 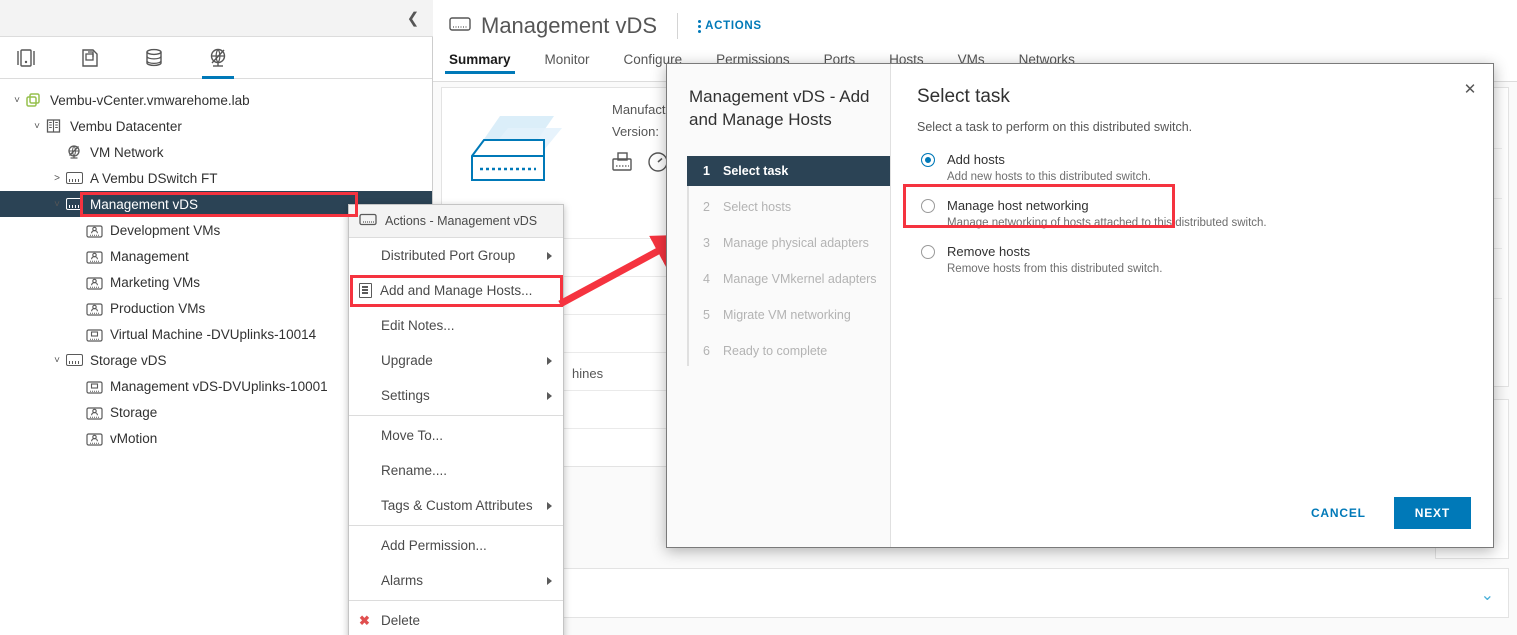 I want to click on networking-icon, so click(x=218, y=58).